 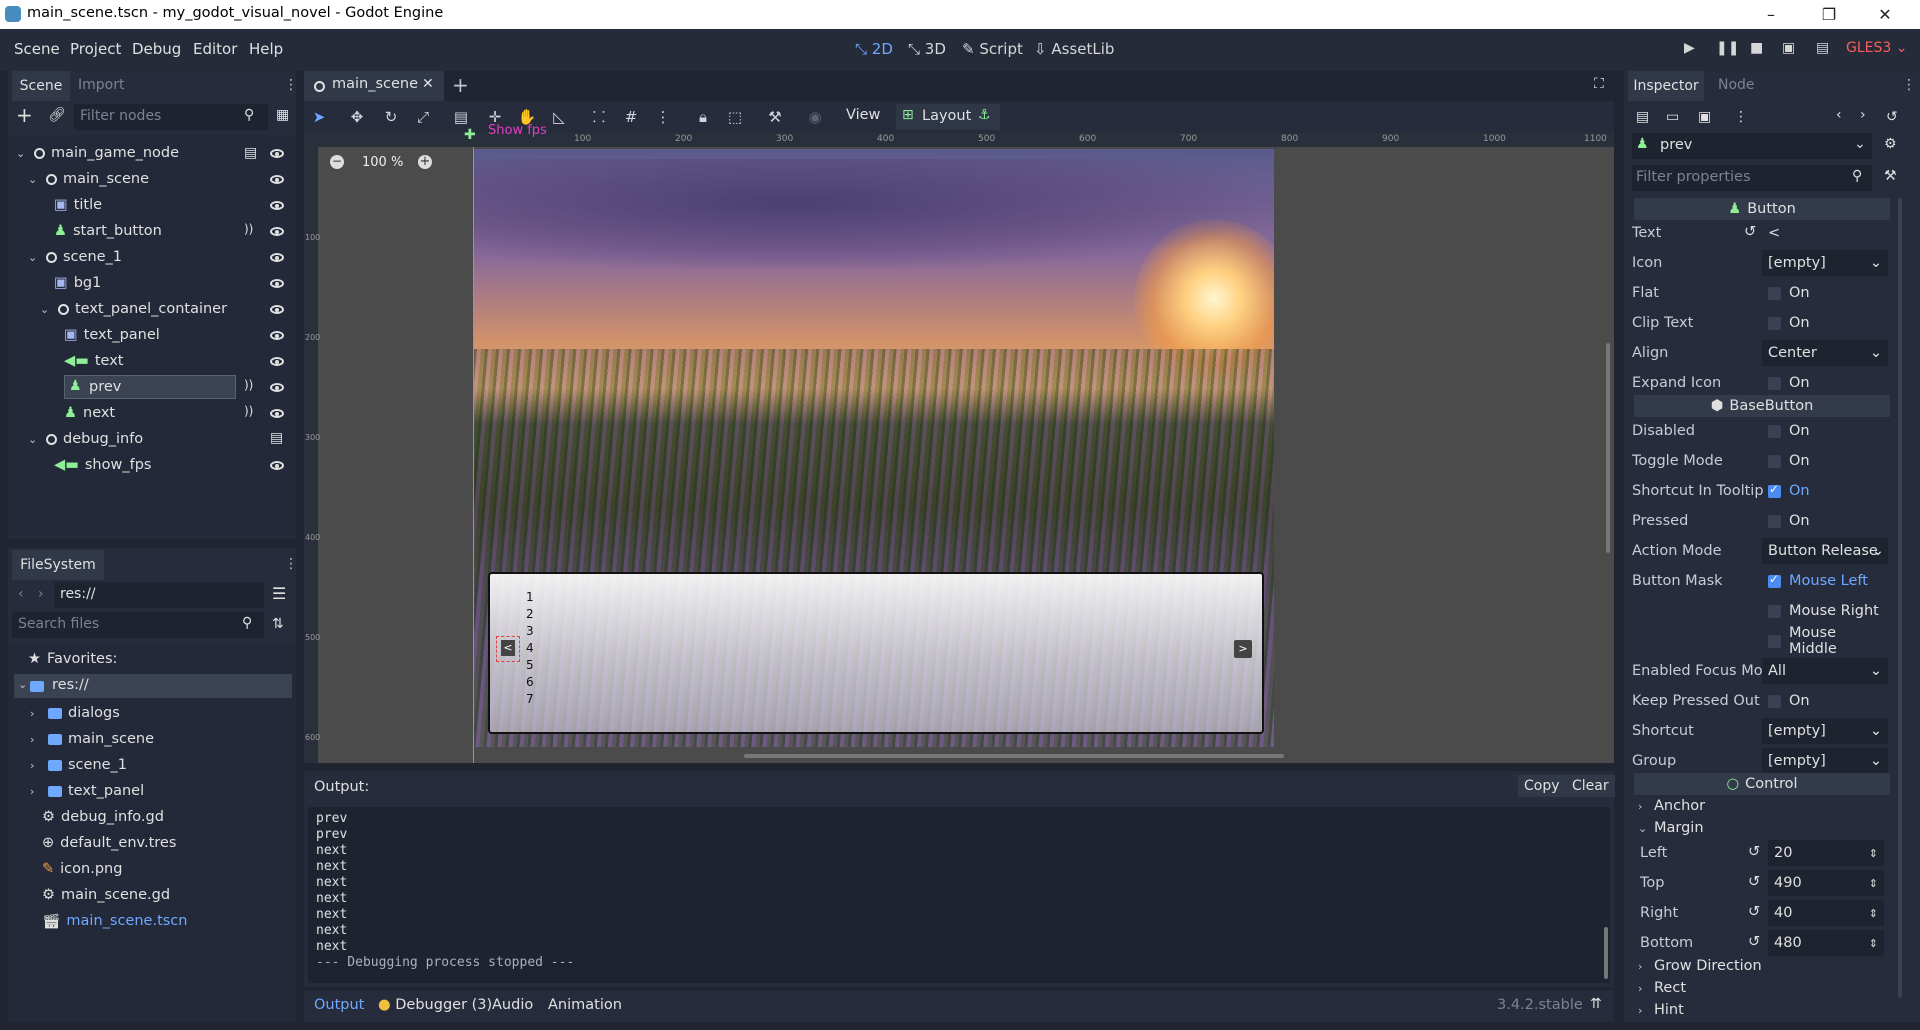 I want to click on file-item-text-panel: › text_panel, so click(x=87, y=791).